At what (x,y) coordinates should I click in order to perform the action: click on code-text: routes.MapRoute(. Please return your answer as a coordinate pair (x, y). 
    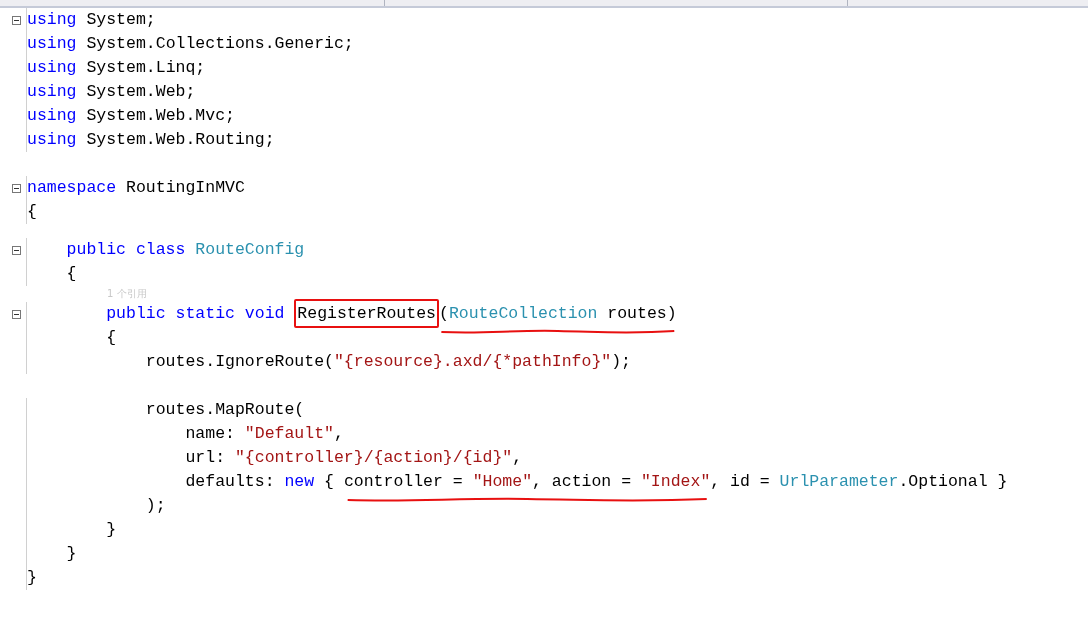
    Looking at the image, I should click on (224, 409).